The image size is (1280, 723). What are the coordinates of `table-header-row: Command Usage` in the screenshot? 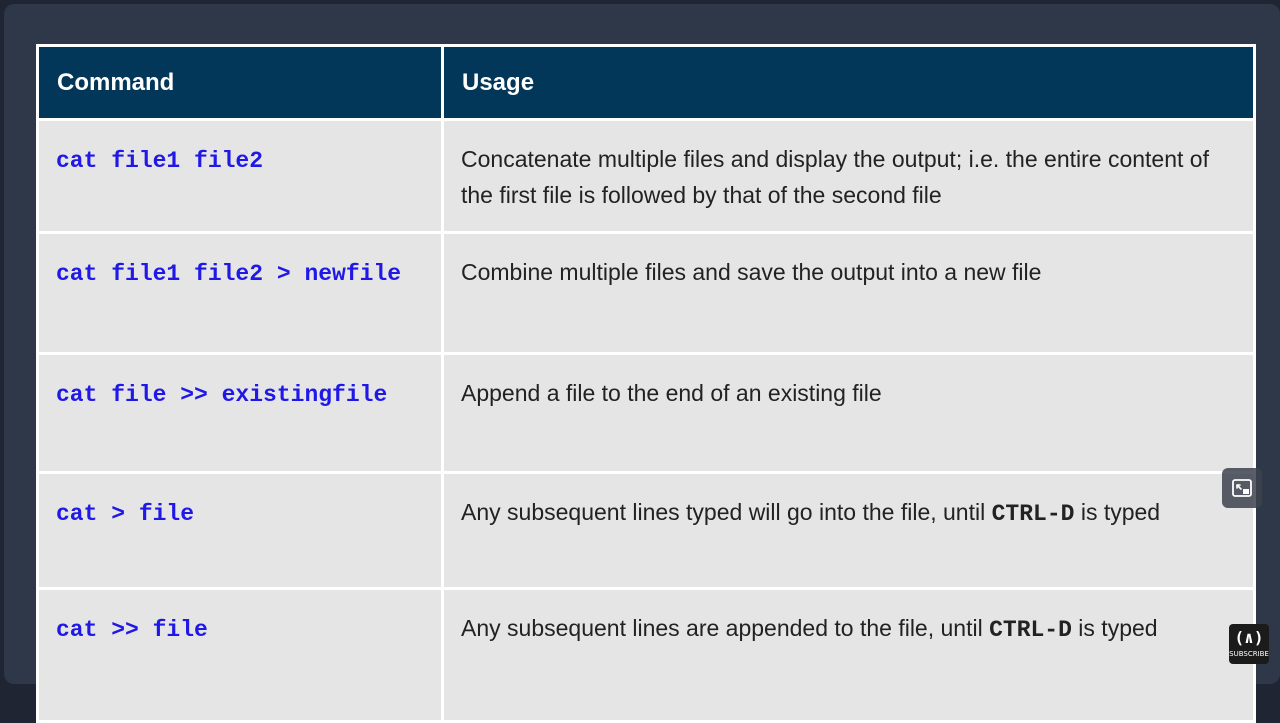 It's located at (646, 82).